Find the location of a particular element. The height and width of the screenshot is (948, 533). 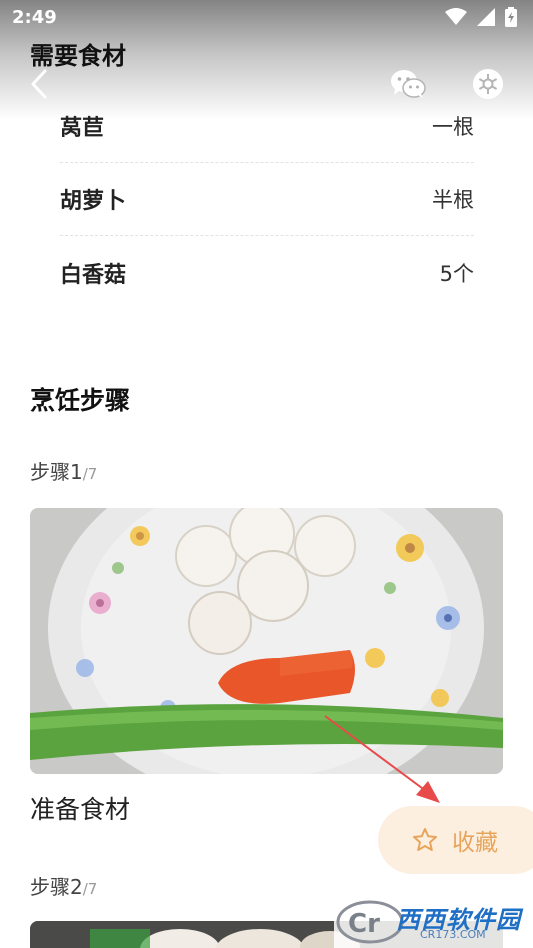

wechat-share-button is located at coordinates (408, 84).